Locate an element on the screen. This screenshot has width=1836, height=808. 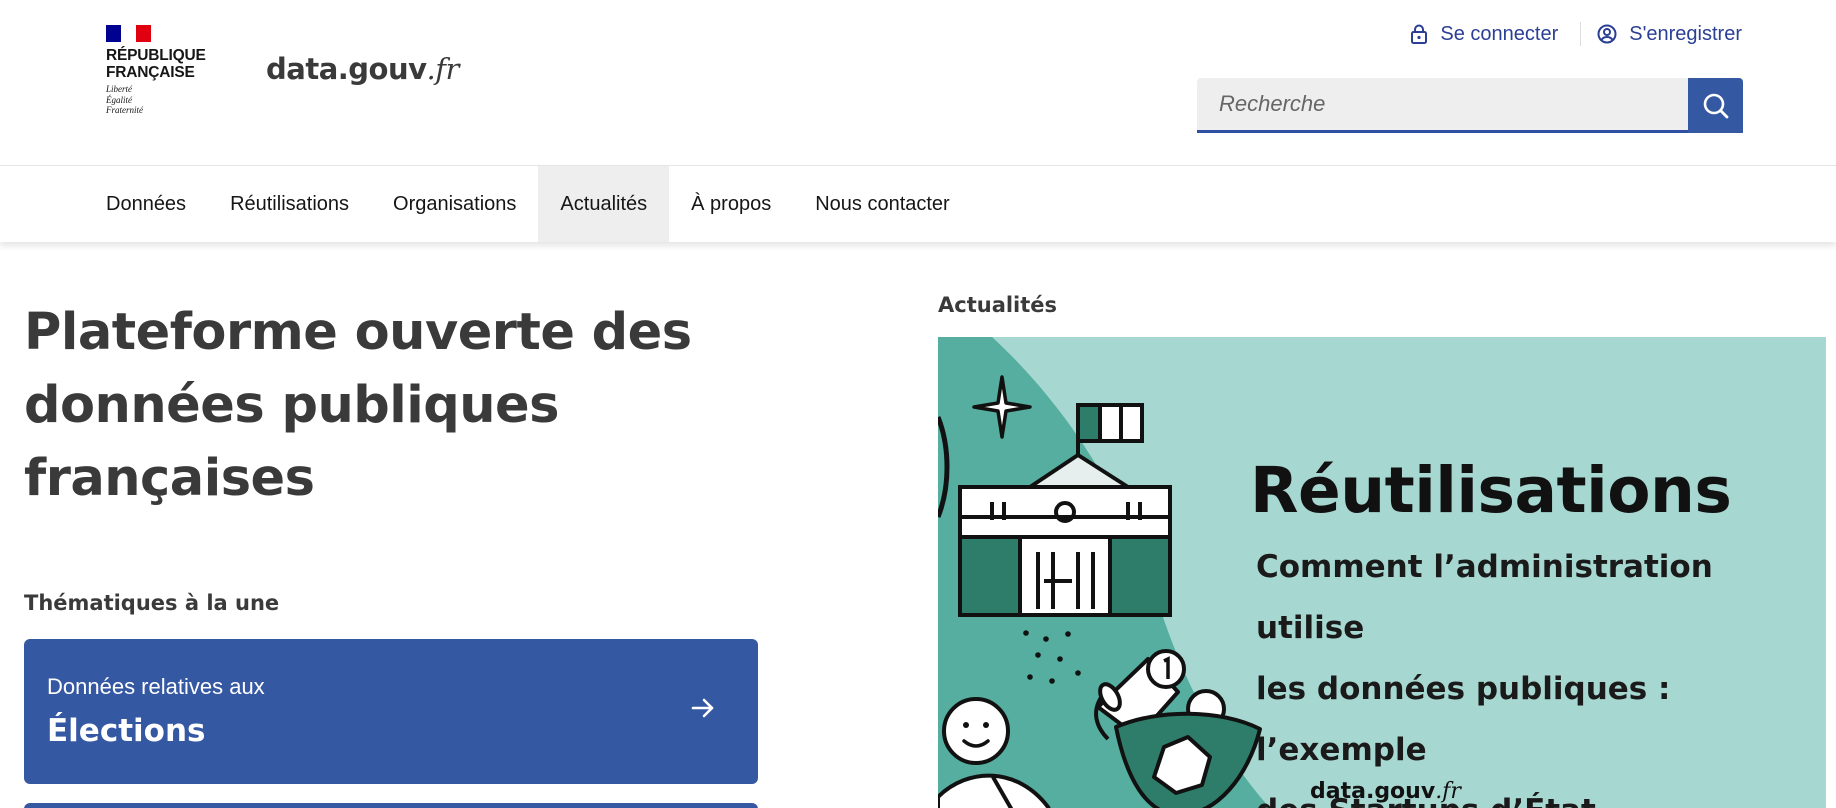
nav-item-organisations: Organisations is located at coordinates (454, 204).